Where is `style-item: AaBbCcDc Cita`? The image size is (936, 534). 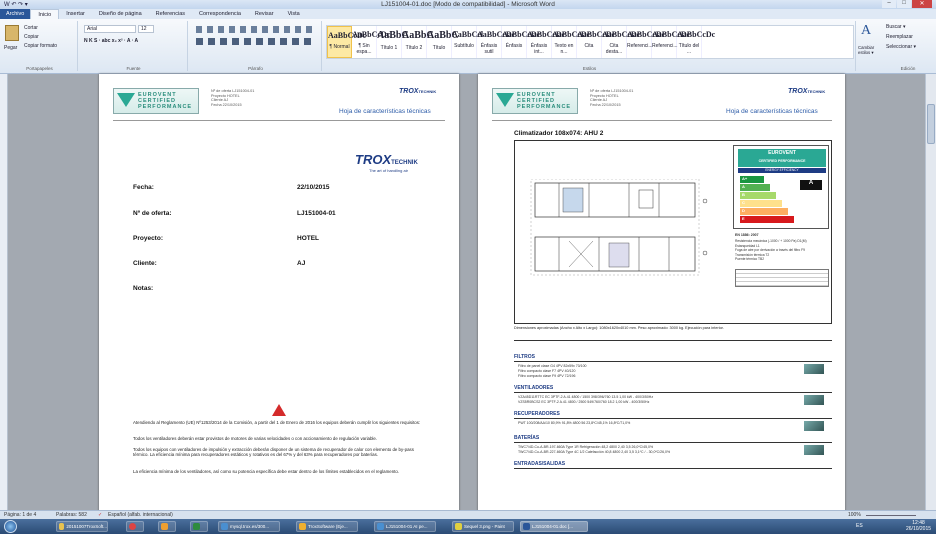
style-item: AaBbCcDc Cita is located at coordinates (596, 42).